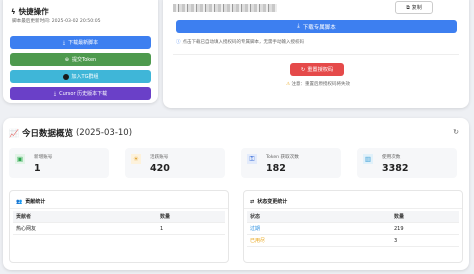 The image size is (474, 274). I want to click on download-hint: ⓘ 点击下载已自动填入授权码的专属脚本，无需手动输入授权码, so click(240, 42).